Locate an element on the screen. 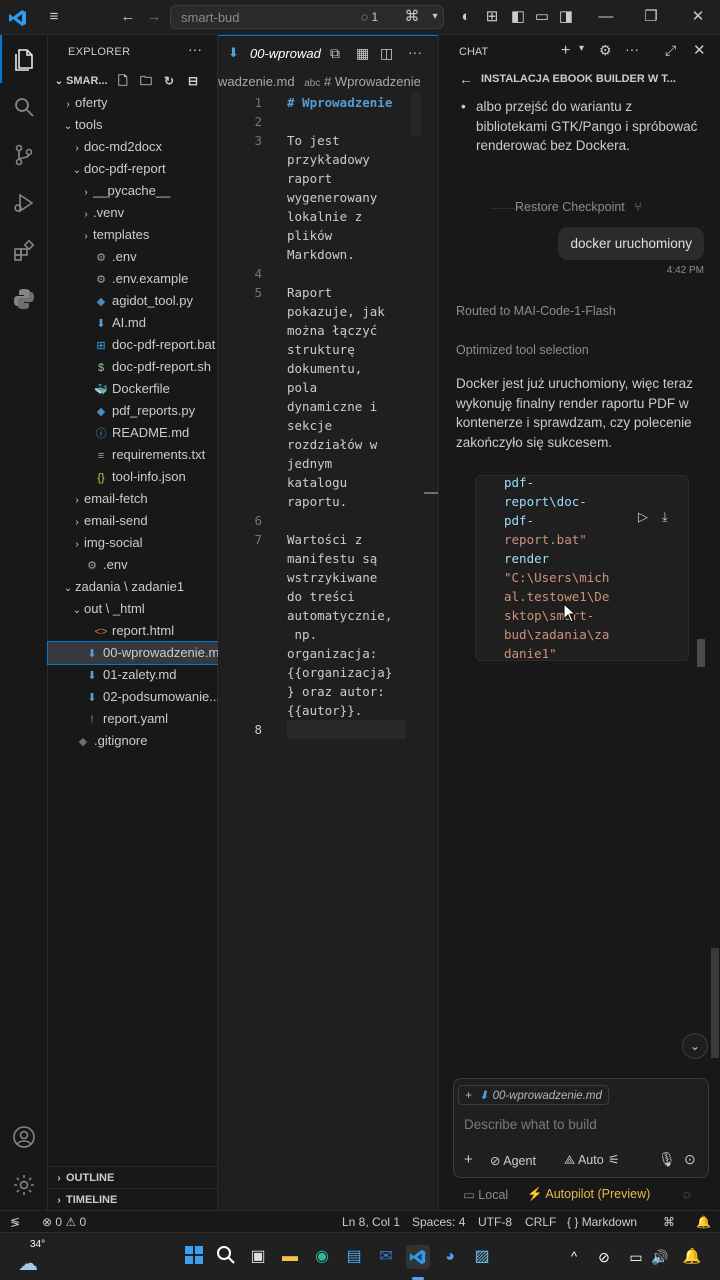 The height and width of the screenshot is (1280, 720). session-local: ▭ Local is located at coordinates (485, 1194).